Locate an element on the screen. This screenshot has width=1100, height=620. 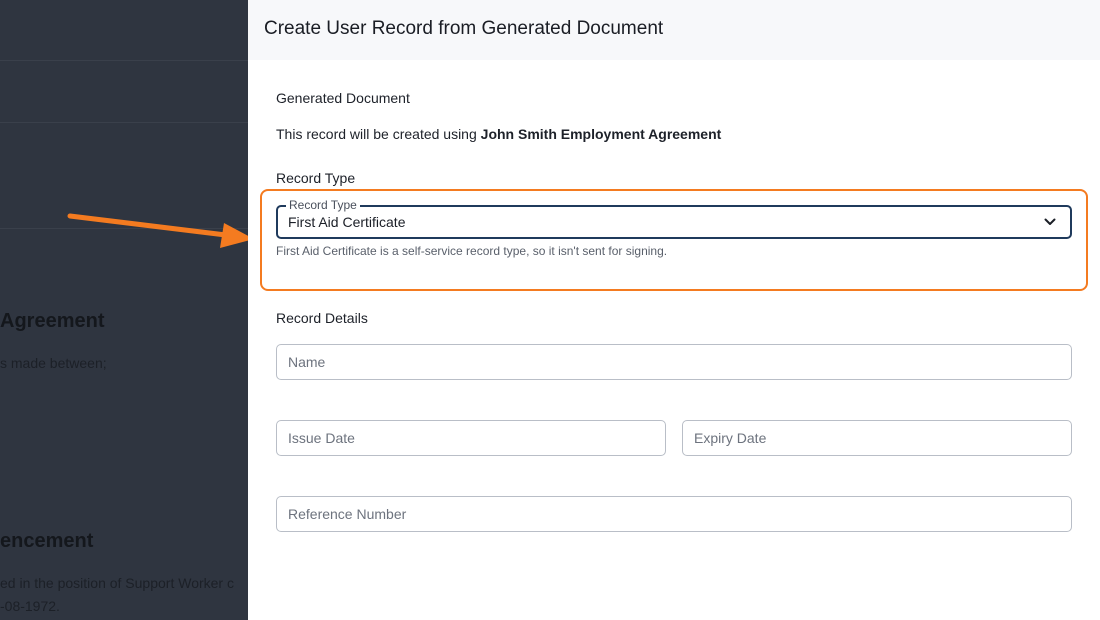
bg-text: s made between; is located at coordinates (53, 363).